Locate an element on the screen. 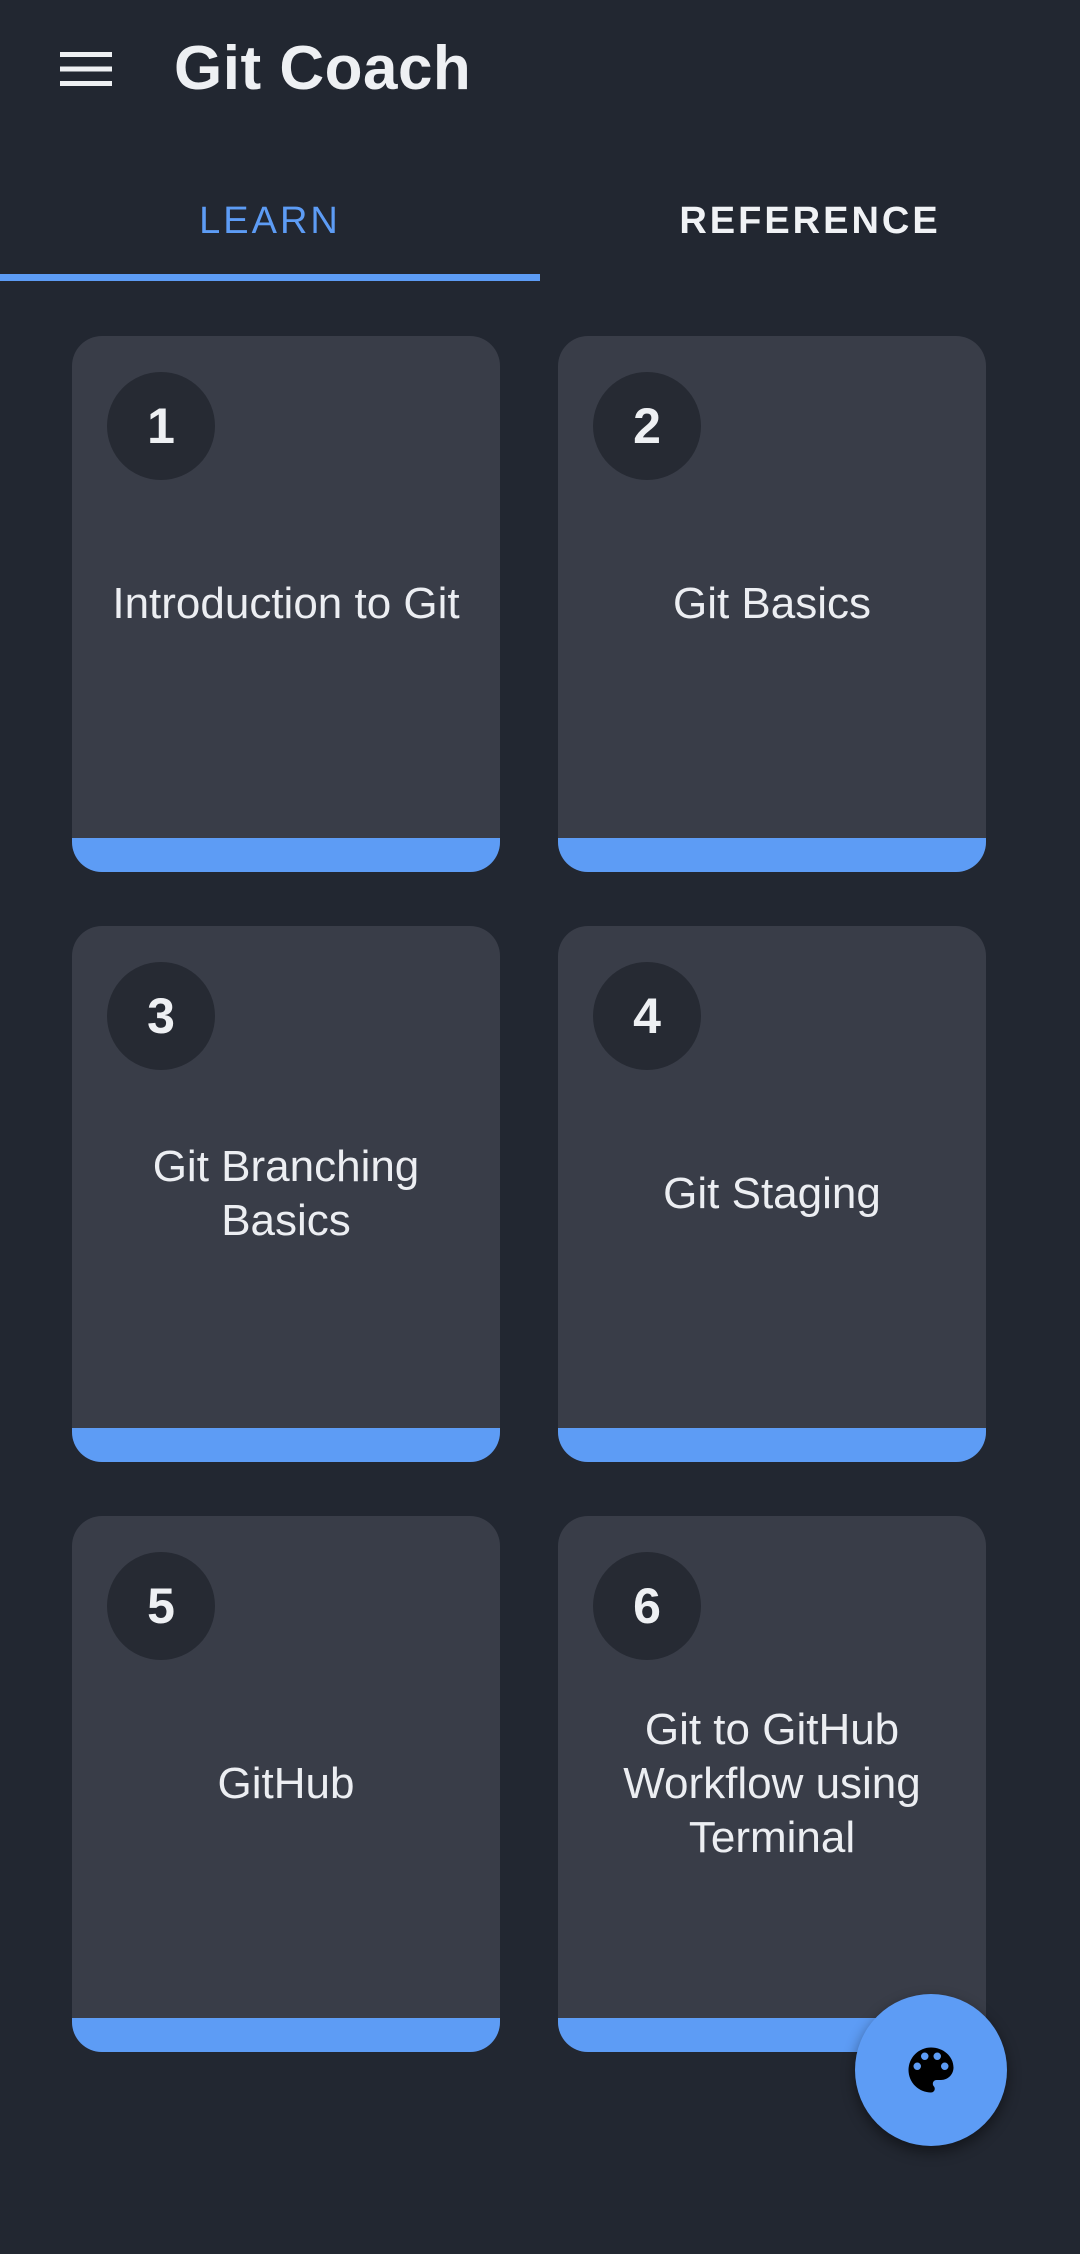 The height and width of the screenshot is (2254, 1080). theme-fab-button is located at coordinates (931, 2070).